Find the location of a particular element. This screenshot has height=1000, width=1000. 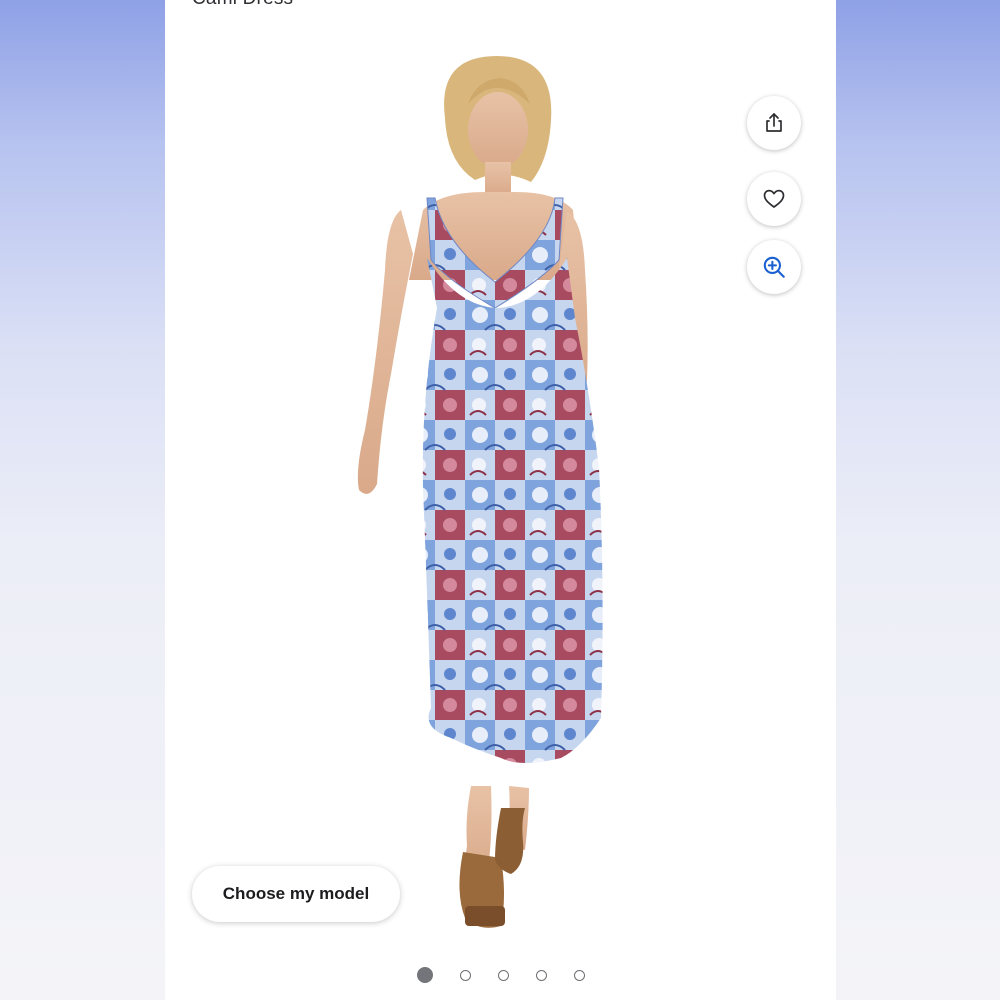

carousel-indicator is located at coordinates (500, 977).